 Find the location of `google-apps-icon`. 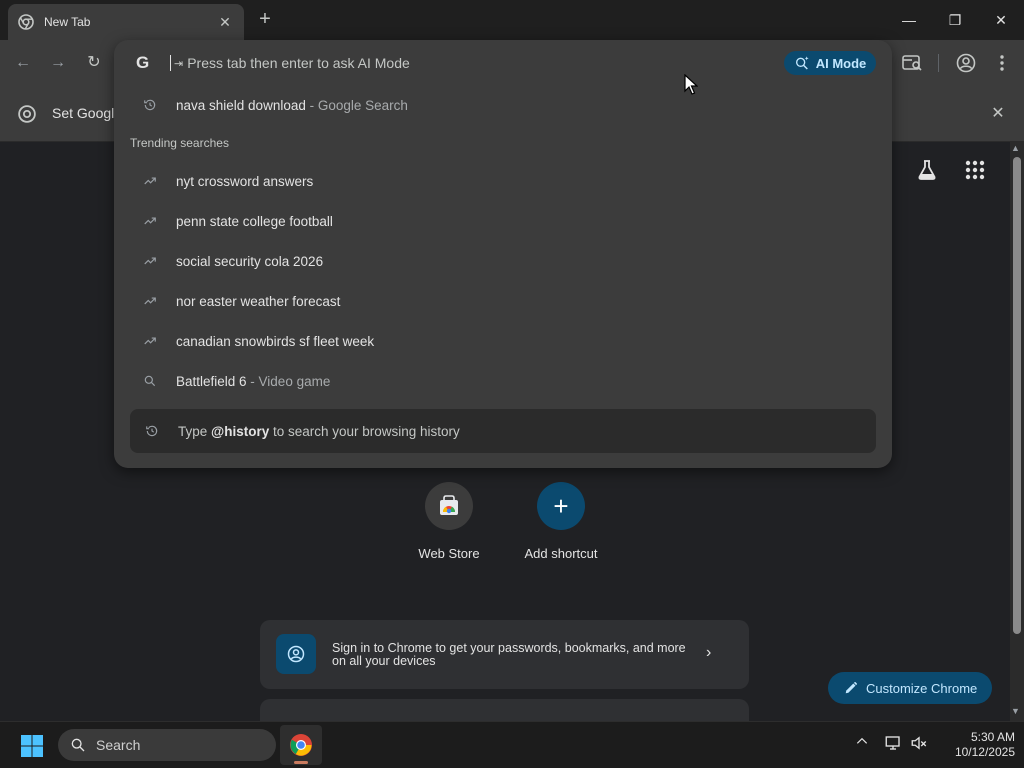

google-apps-icon is located at coordinates (975, 170).